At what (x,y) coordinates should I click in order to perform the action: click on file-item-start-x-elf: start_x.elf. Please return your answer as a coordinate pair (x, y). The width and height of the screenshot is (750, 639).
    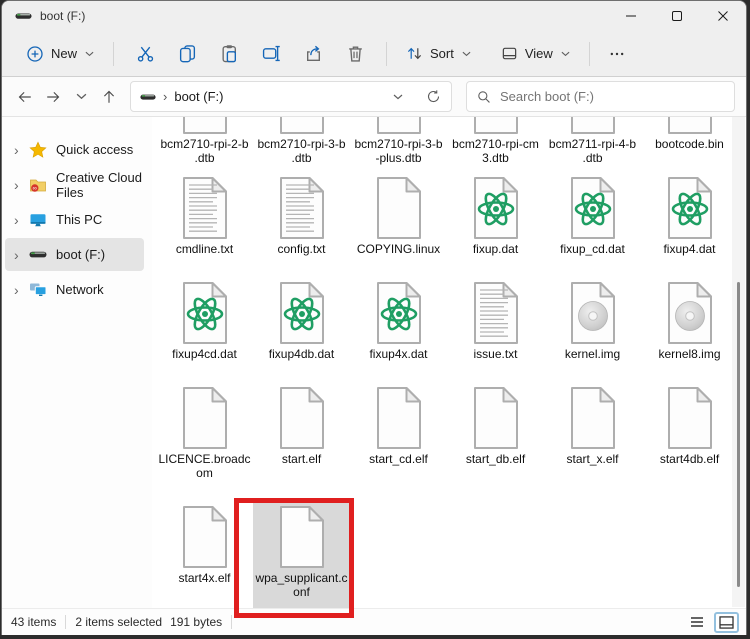
    Looking at the image, I should click on (592, 439).